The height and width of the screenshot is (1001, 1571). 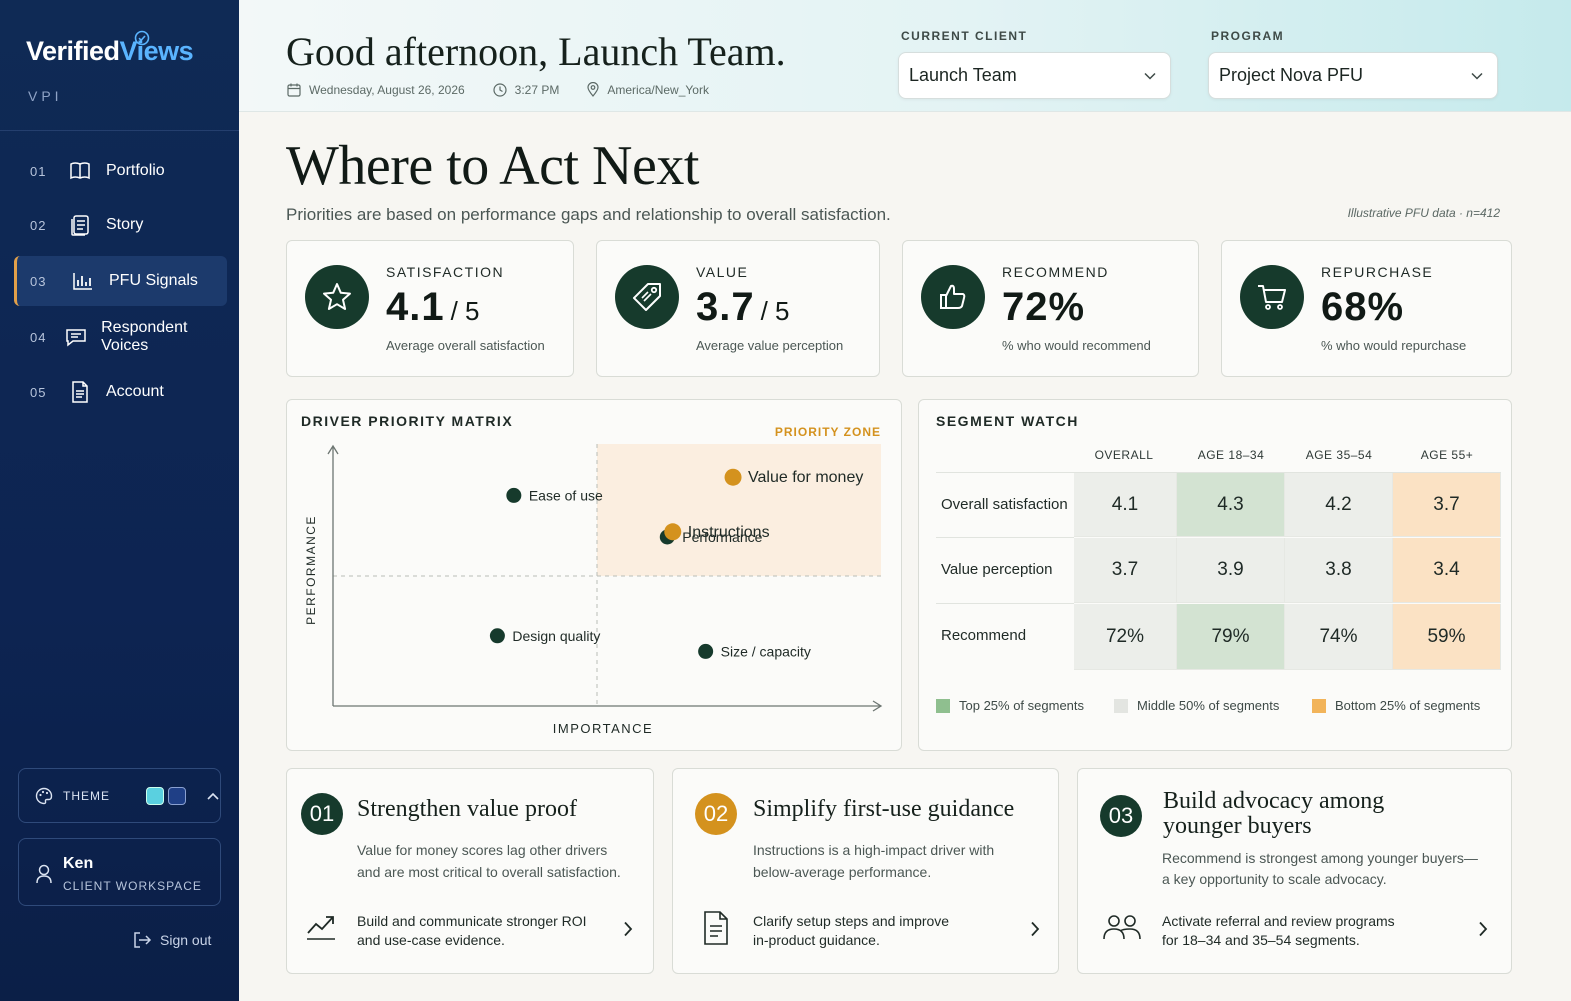 What do you see at coordinates (1291, 75) in the screenshot?
I see `program-select-value: Project Nova PFU` at bounding box center [1291, 75].